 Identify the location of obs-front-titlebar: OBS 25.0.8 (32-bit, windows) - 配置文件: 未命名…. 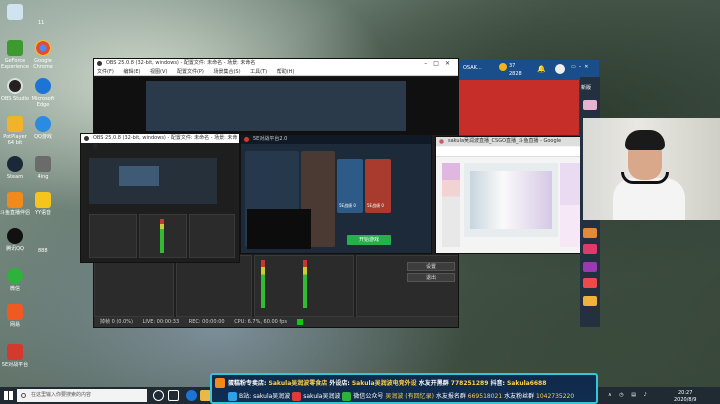
(160, 142).